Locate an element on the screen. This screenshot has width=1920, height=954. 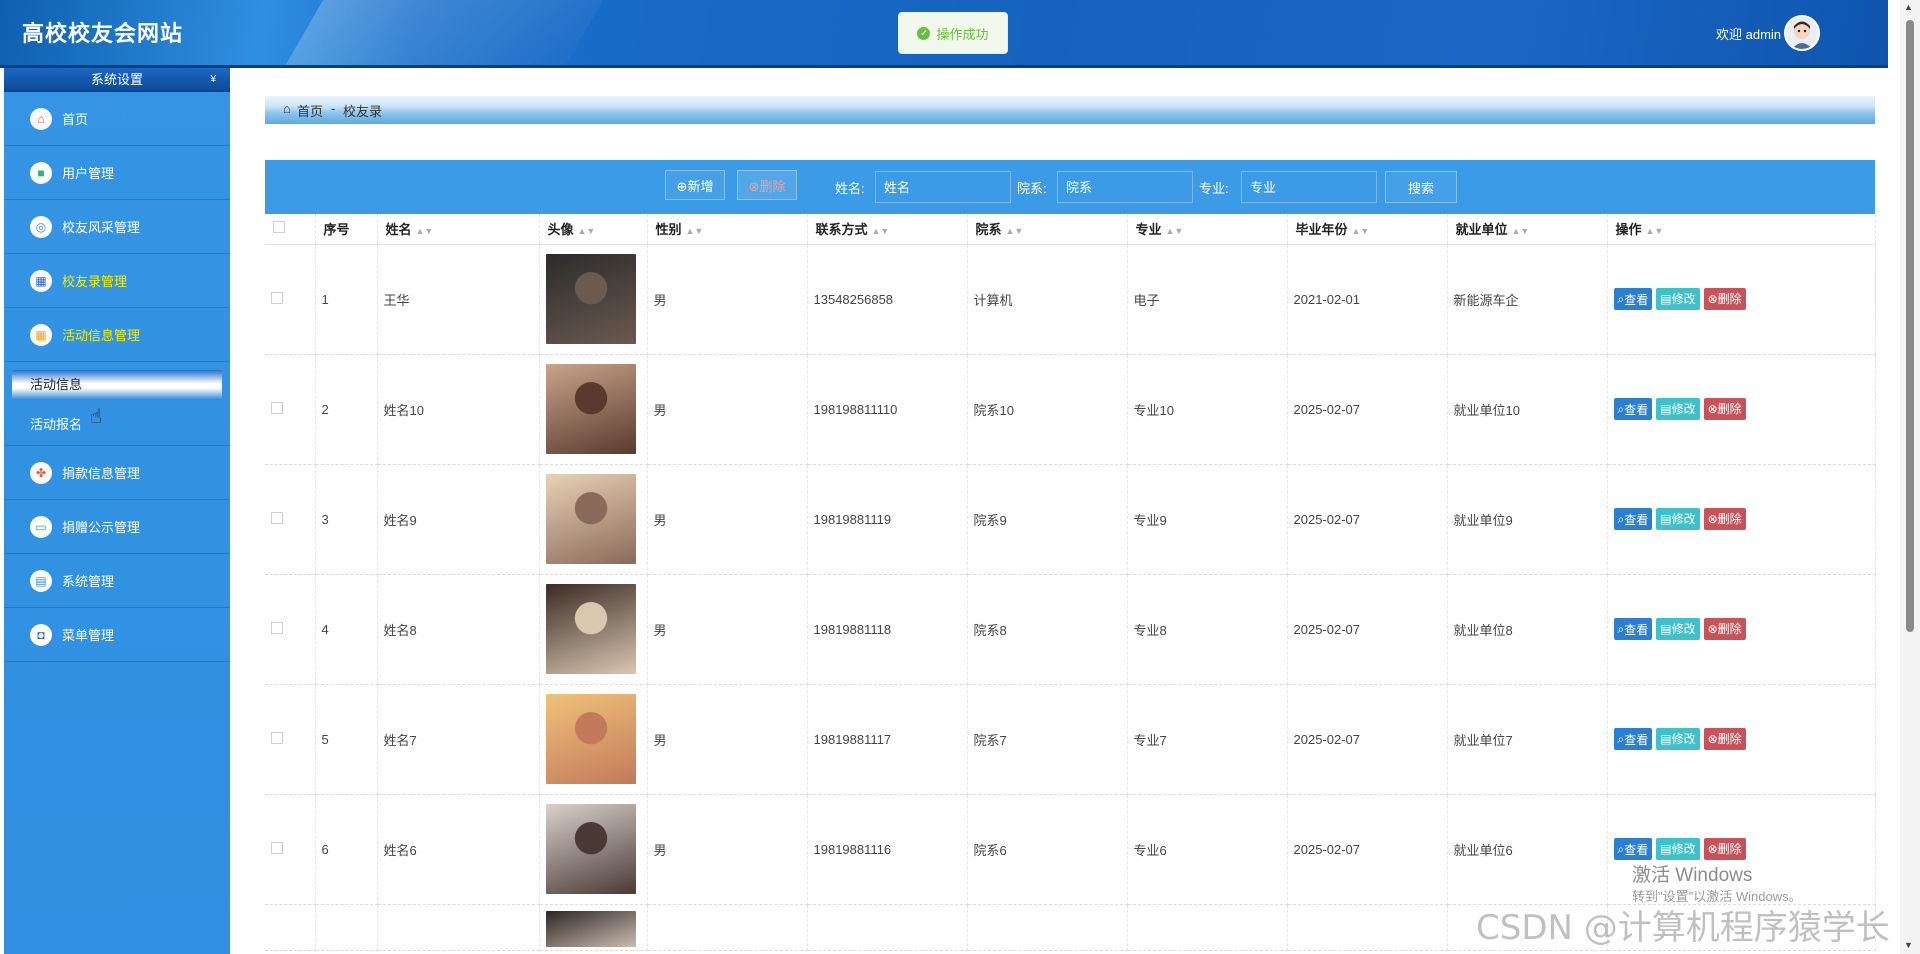
scrollbar-thumb is located at coordinates (1910, 326).